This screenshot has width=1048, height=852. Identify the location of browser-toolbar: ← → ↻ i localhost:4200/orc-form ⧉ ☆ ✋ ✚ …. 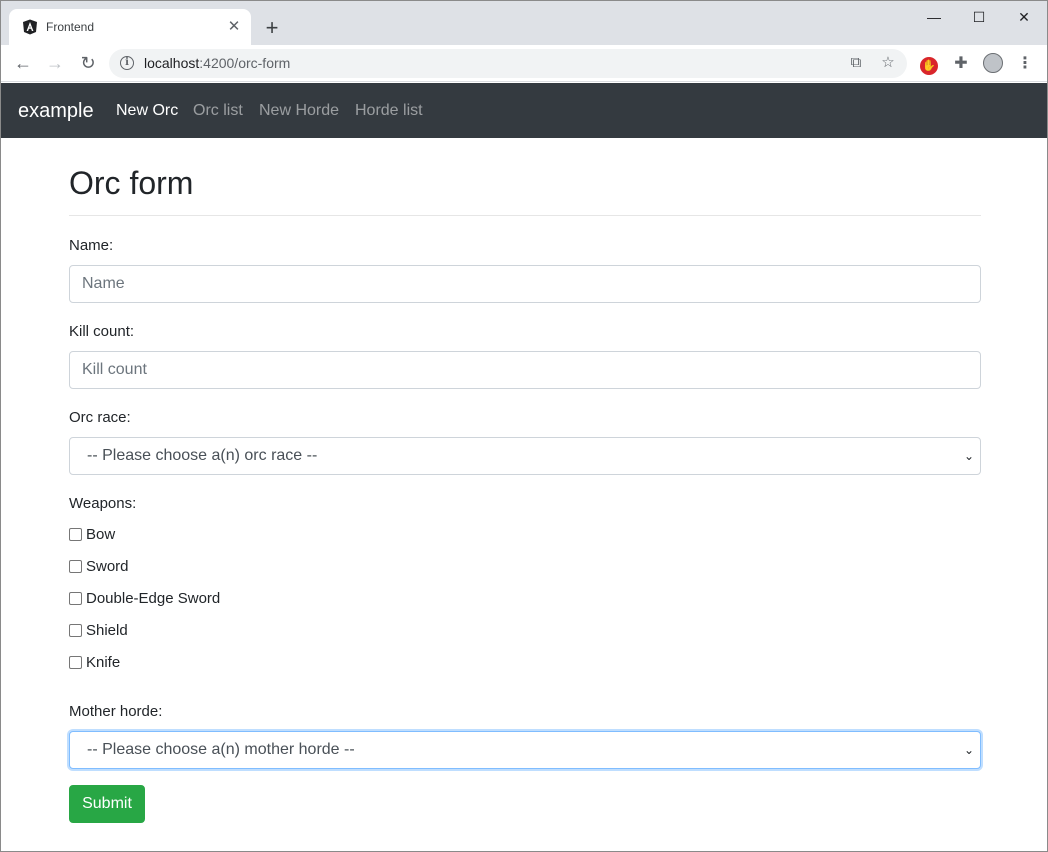
(524, 63).